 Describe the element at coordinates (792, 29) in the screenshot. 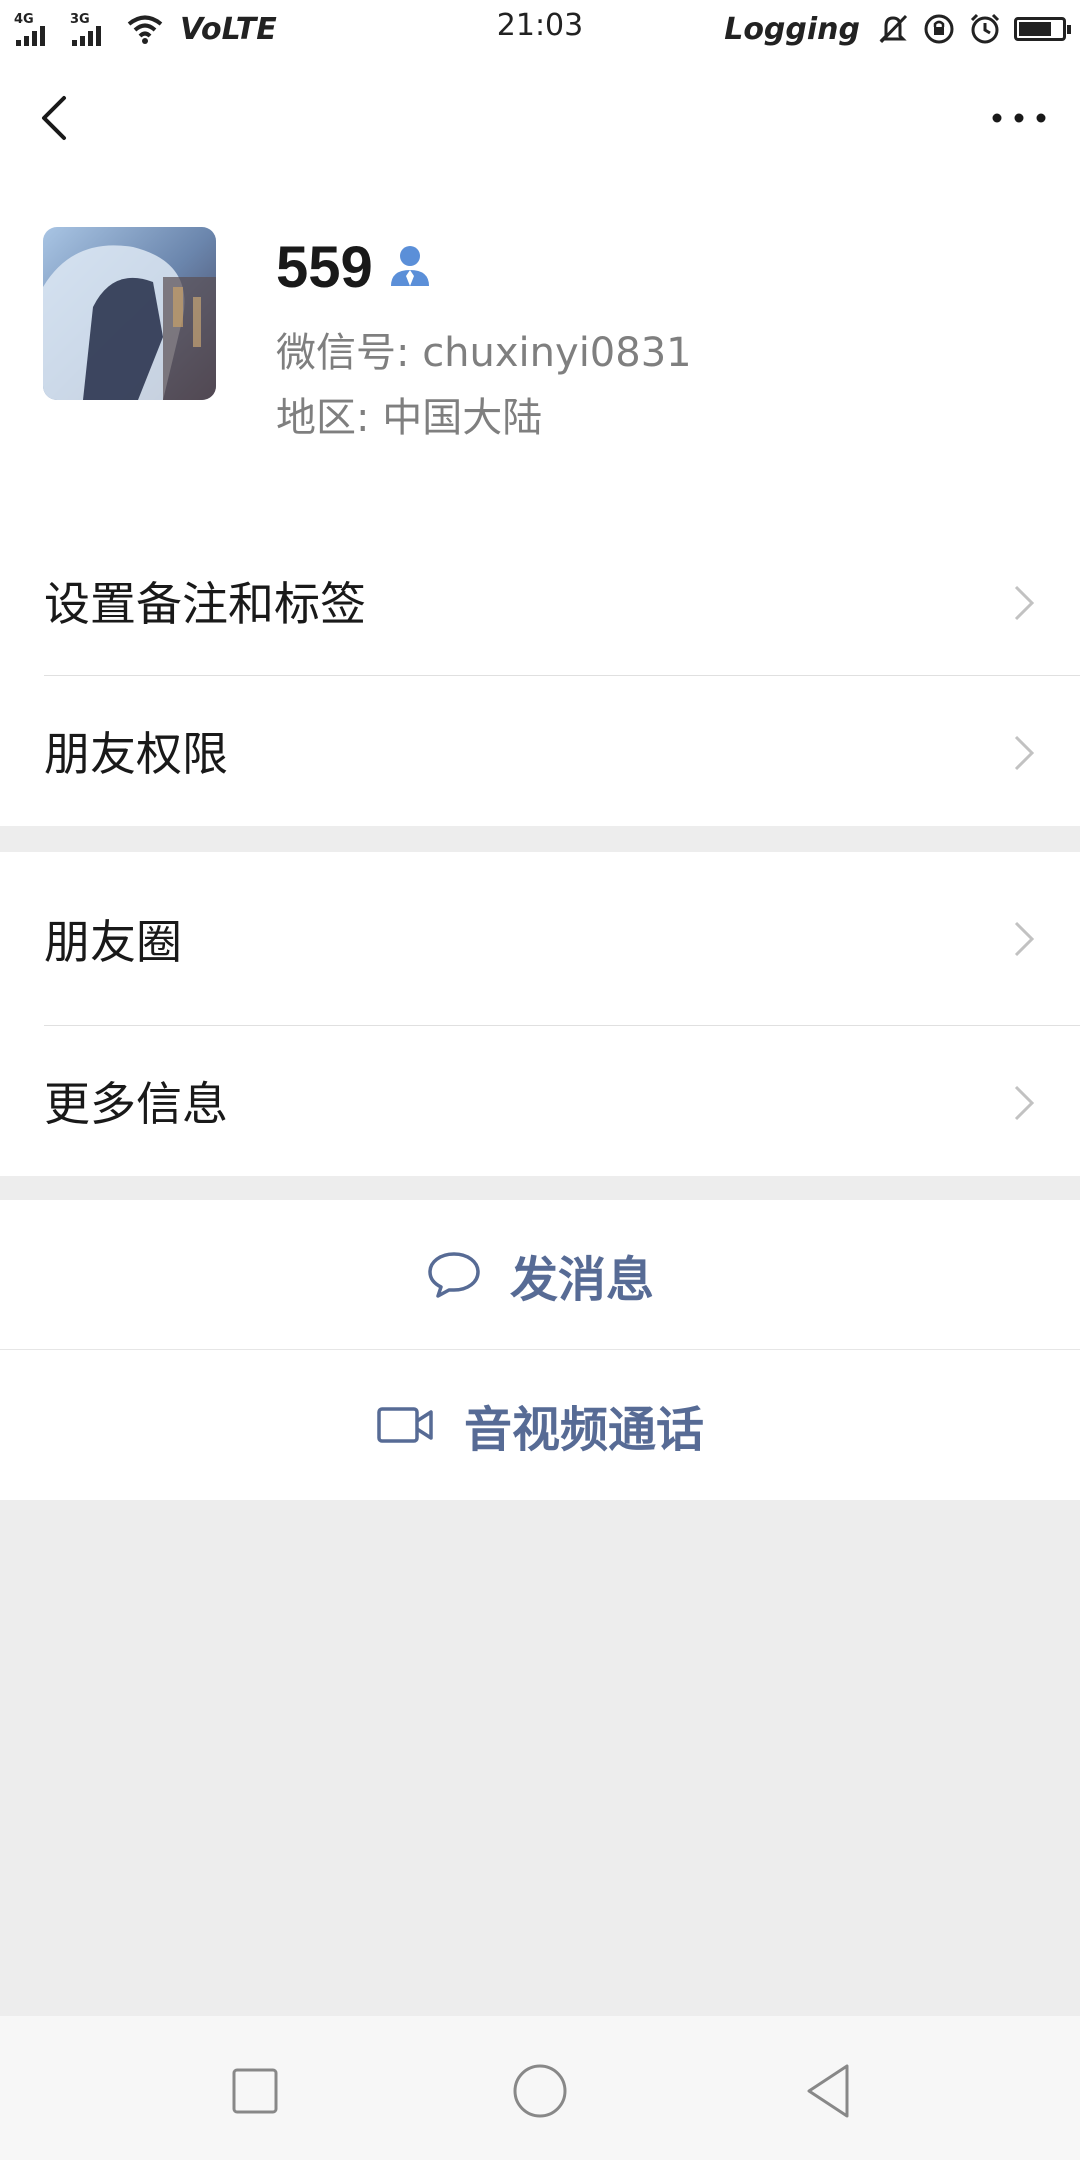

I see `logging-indicator: Logging` at that location.